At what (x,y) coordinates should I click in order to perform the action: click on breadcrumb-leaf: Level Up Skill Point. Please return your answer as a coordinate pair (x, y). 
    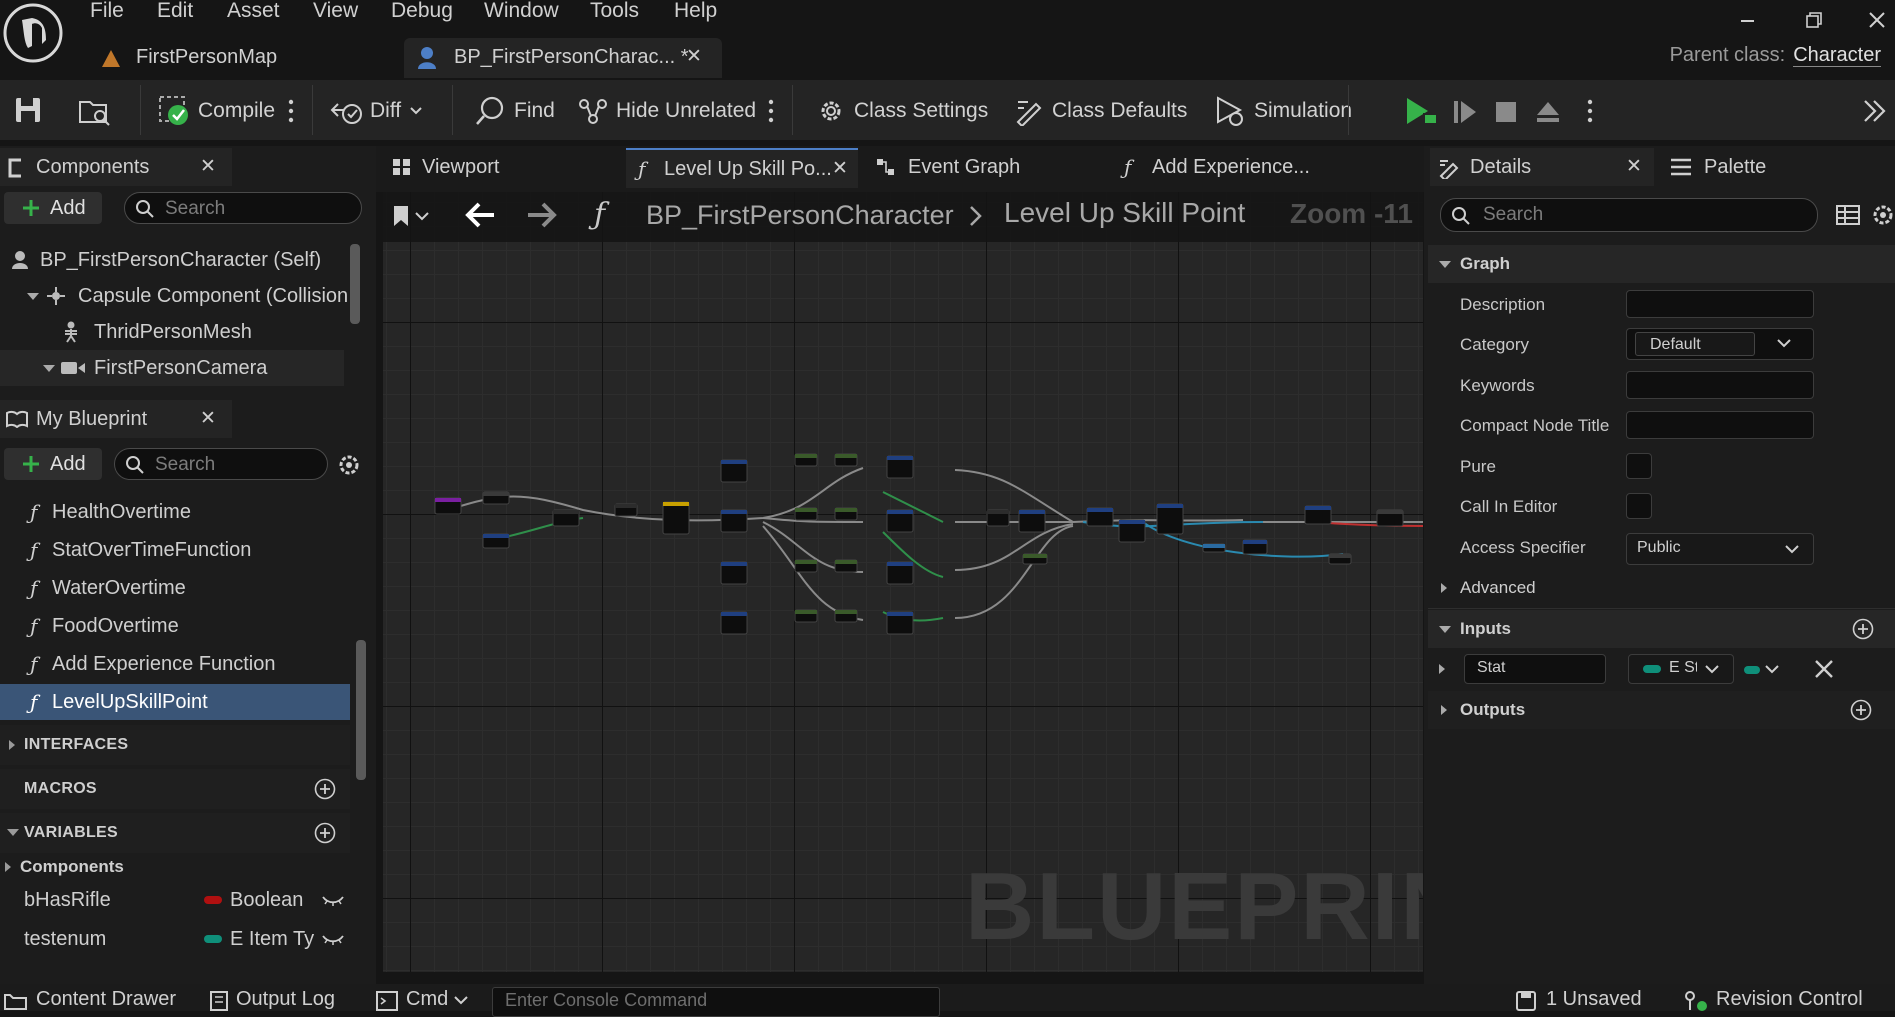
    Looking at the image, I should click on (1124, 213).